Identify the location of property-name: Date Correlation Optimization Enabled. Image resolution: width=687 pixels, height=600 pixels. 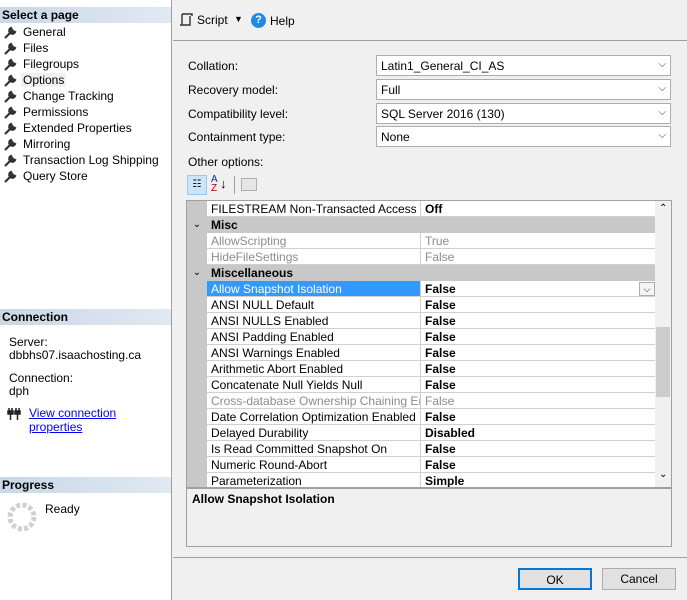
(314, 417).